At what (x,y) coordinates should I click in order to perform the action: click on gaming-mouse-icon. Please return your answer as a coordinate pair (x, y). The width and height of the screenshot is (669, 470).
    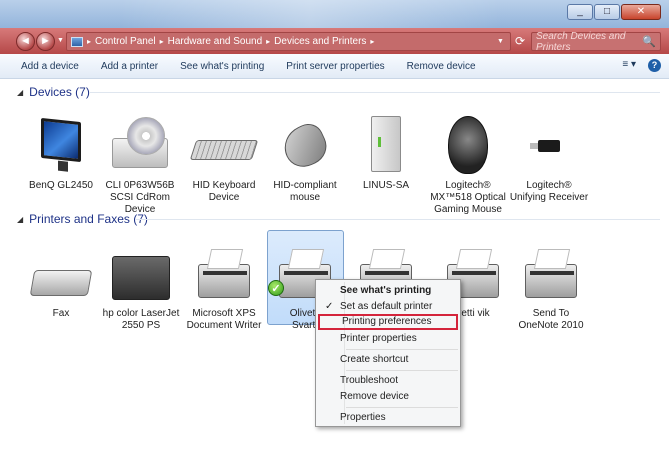
    Looking at the image, I should click on (468, 145).